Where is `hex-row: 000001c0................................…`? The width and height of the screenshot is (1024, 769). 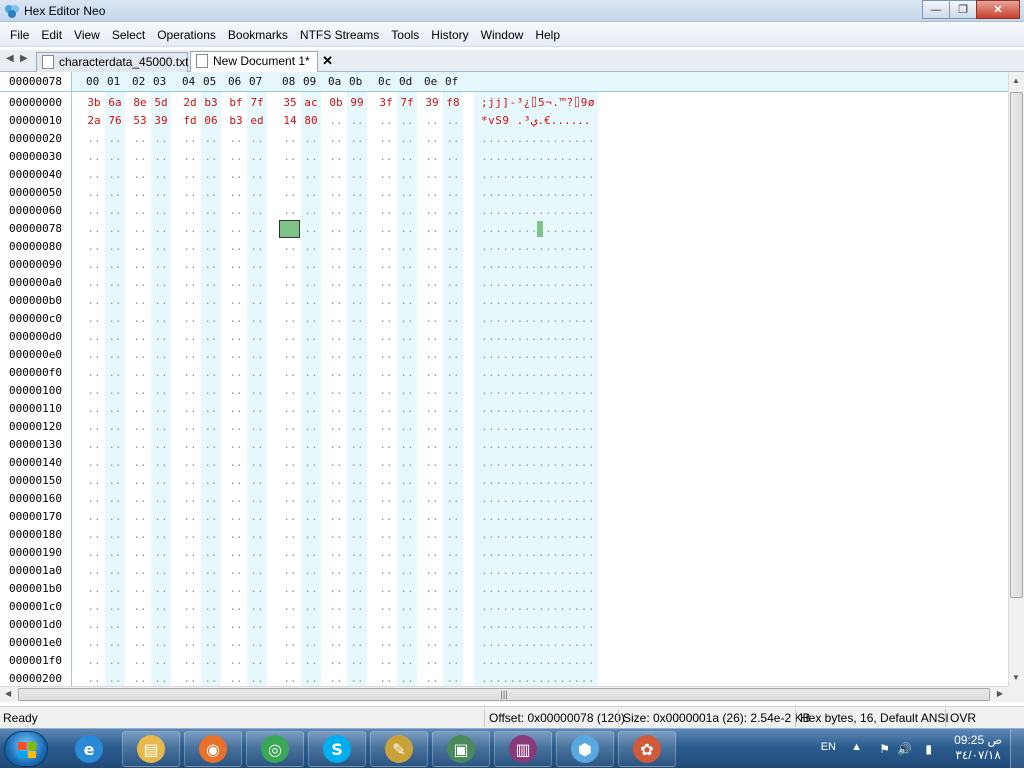
hex-row: 000001c0................................… is located at coordinates (504, 607).